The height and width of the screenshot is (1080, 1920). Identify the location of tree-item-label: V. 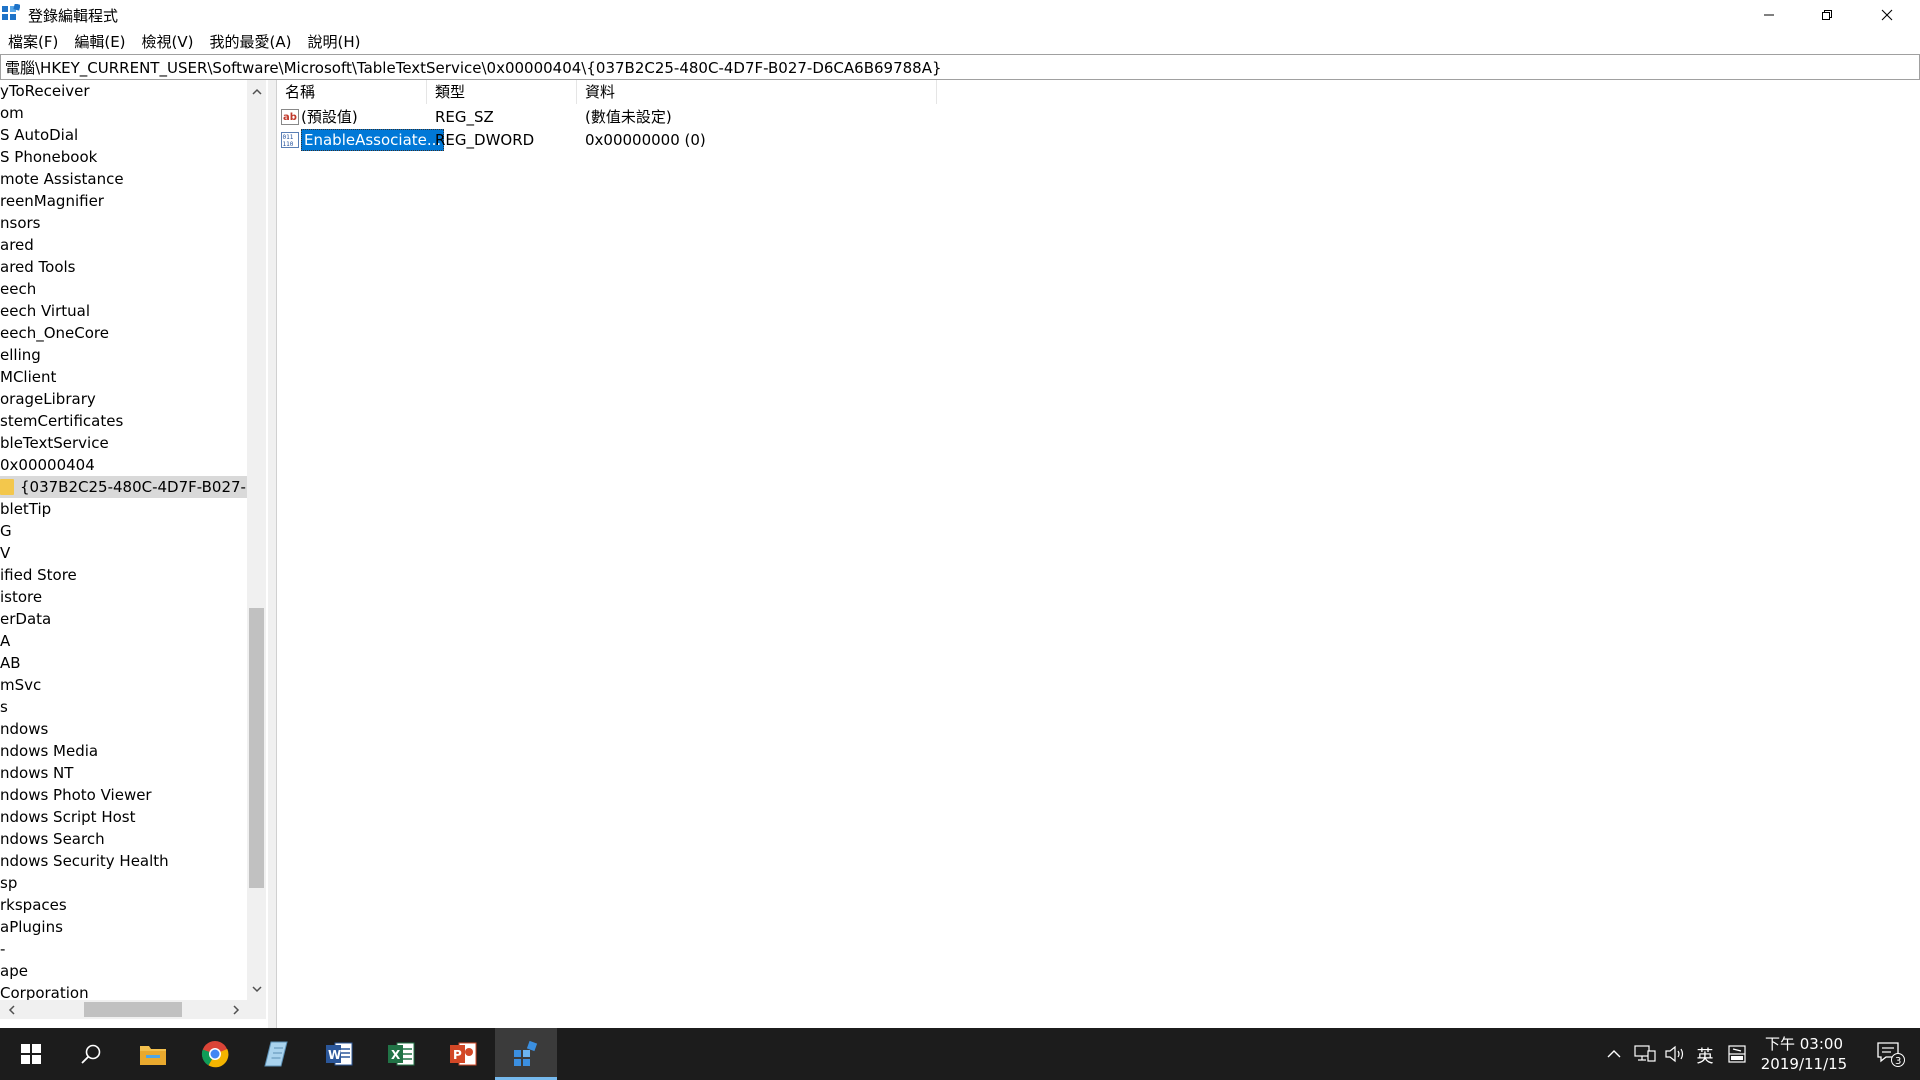
(5, 553).